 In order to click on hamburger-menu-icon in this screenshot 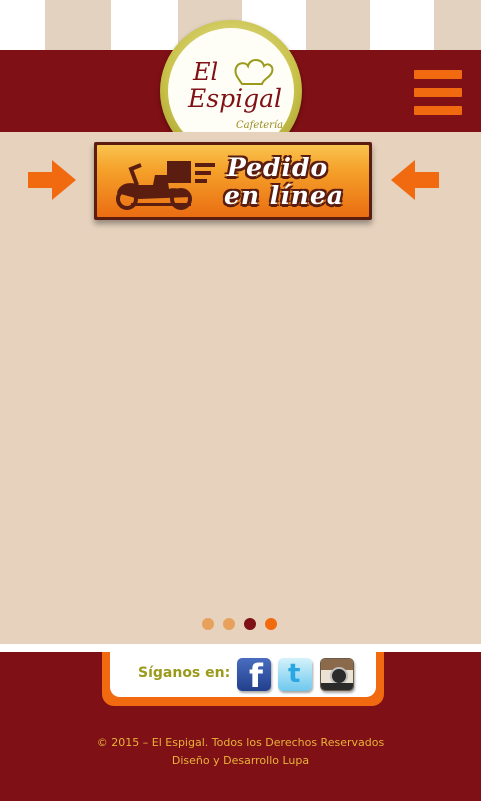, I will do `click(438, 93)`.